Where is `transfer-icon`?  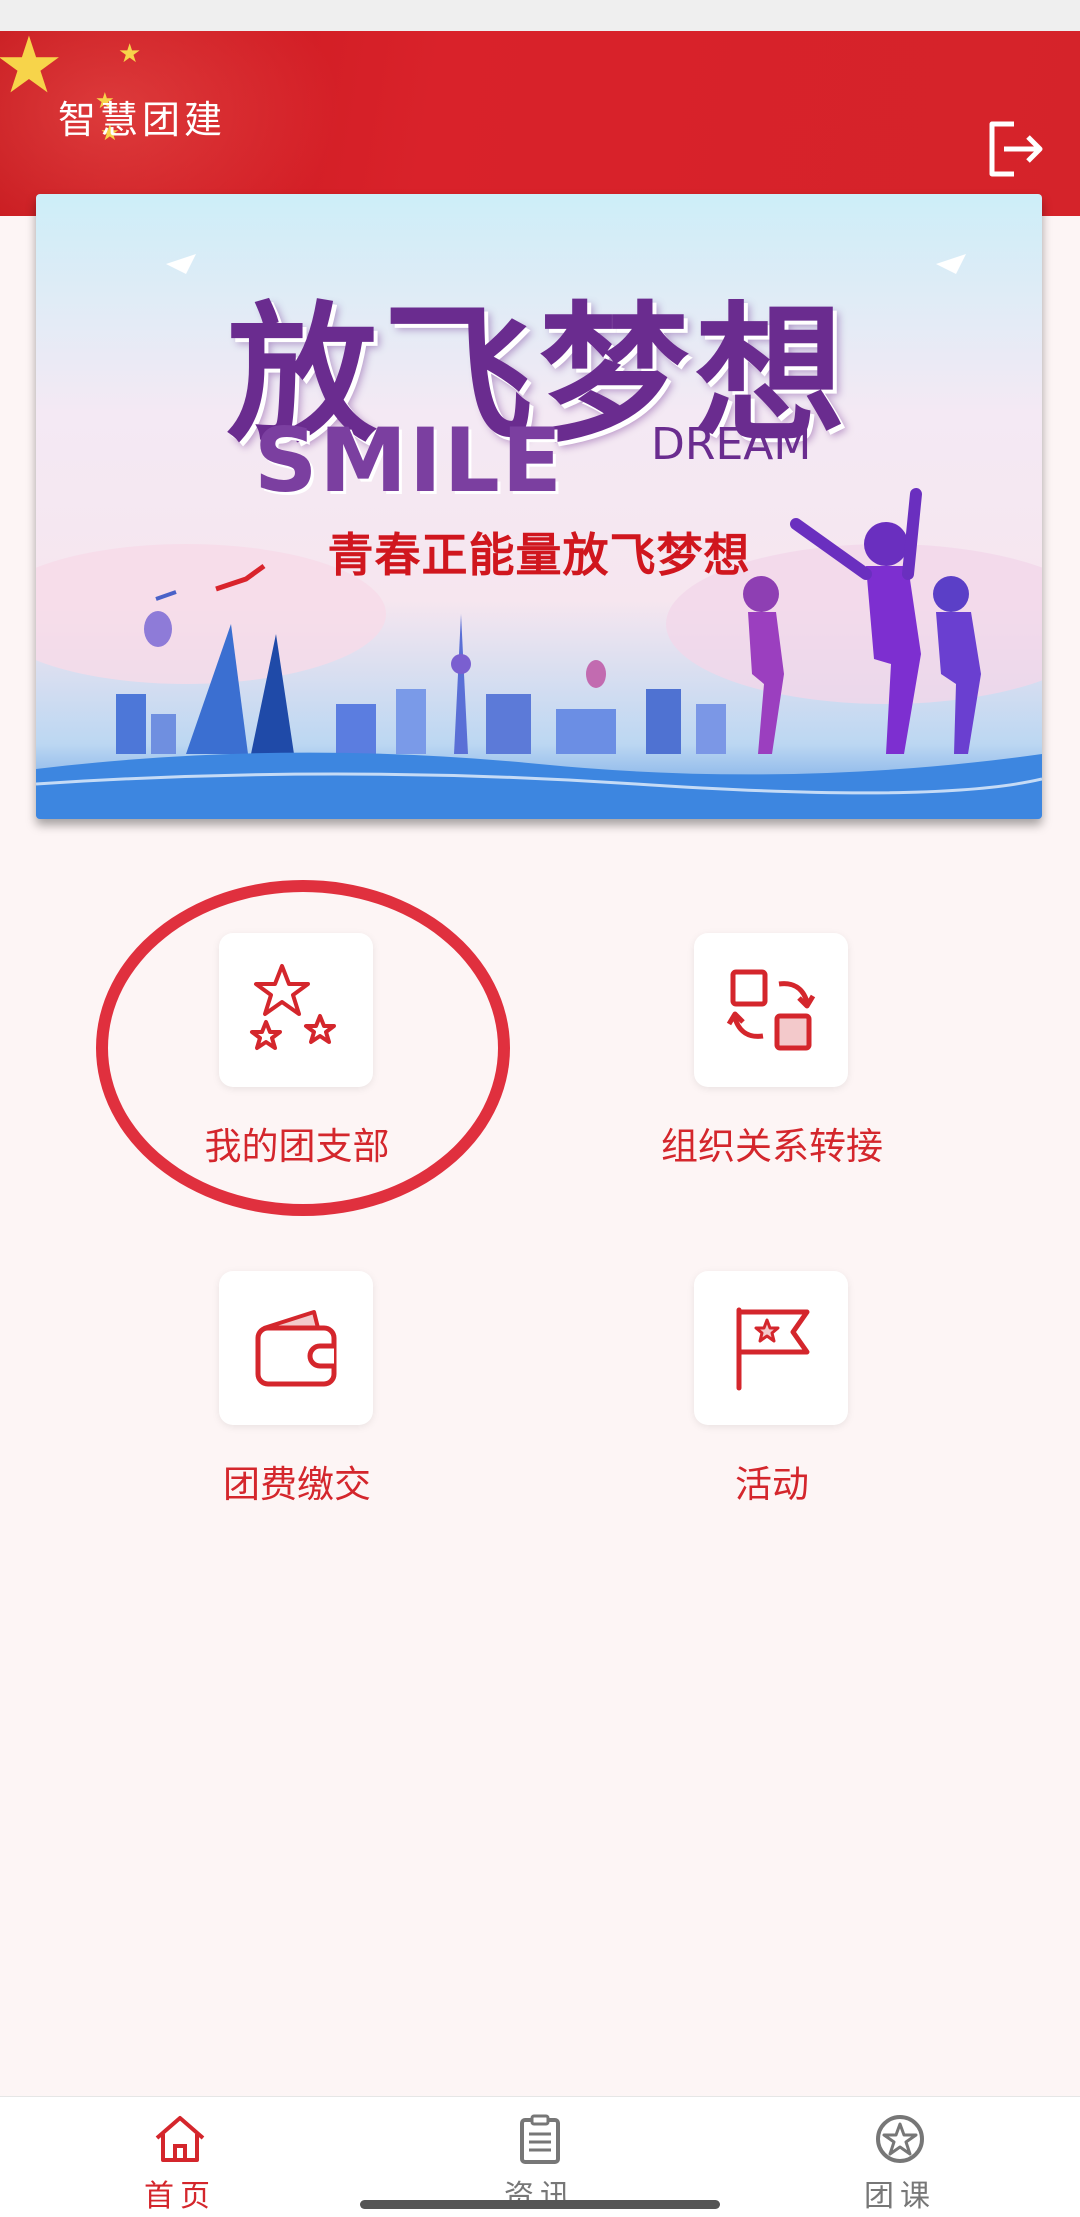 transfer-icon is located at coordinates (771, 1010).